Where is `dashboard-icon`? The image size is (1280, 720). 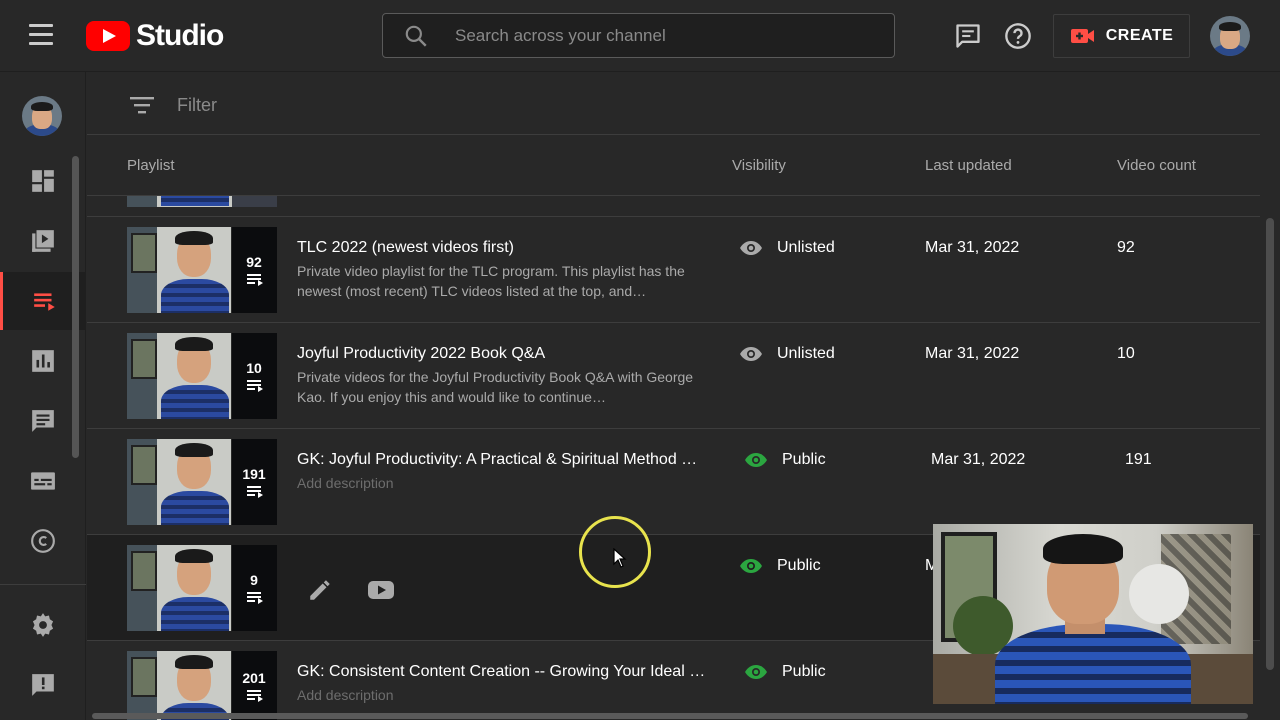
dashboard-icon is located at coordinates (43, 181).